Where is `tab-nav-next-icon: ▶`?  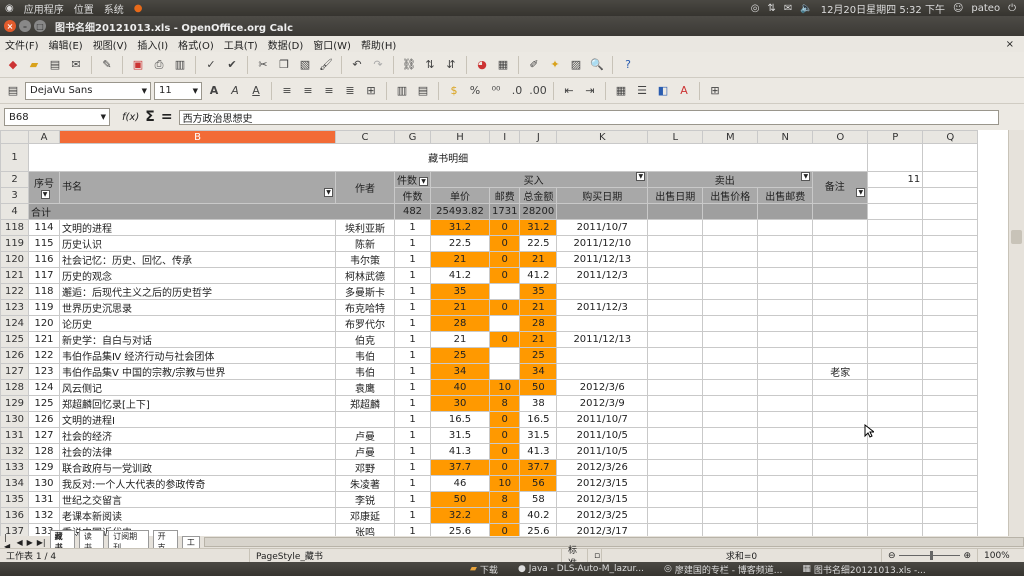
tab-nav-next-icon: ▶ is located at coordinates (30, 542).